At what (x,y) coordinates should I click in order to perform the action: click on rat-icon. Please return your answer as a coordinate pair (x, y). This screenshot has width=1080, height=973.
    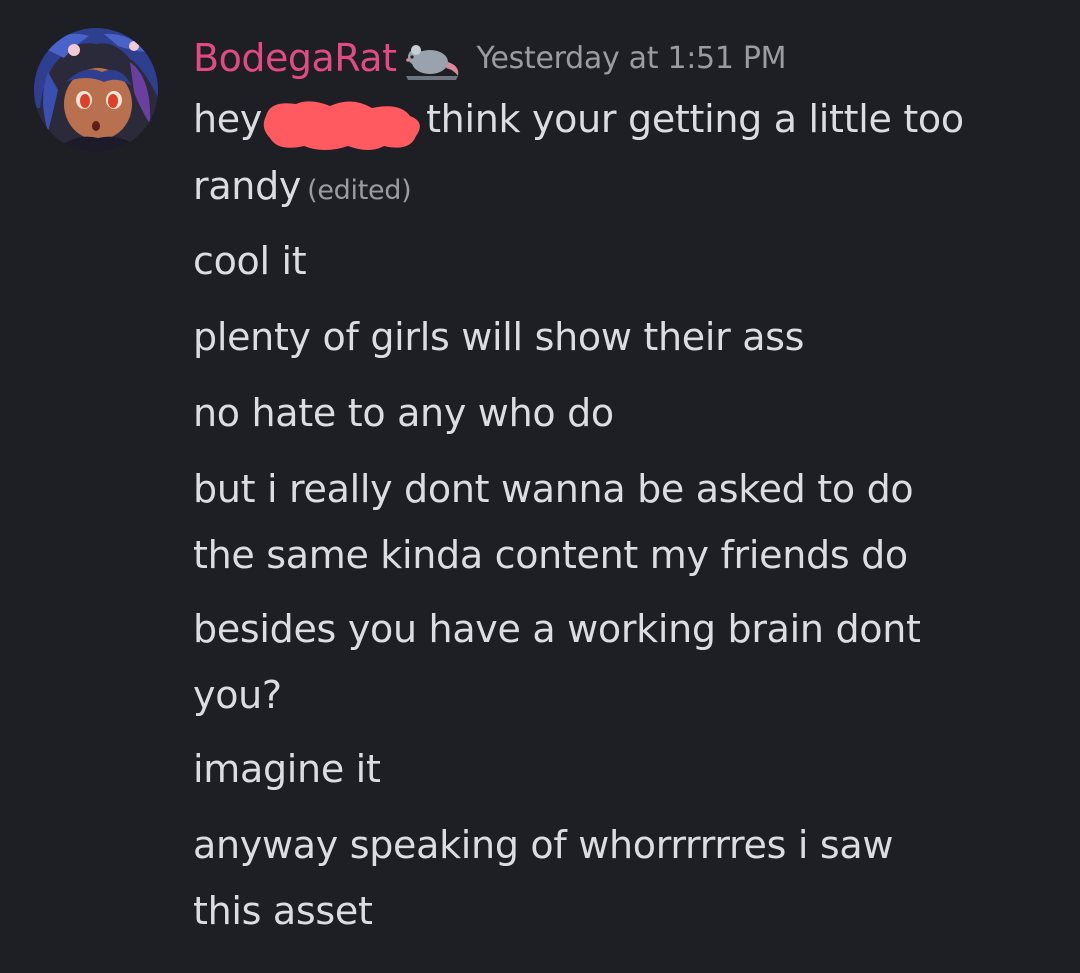
    Looking at the image, I should click on (433, 60).